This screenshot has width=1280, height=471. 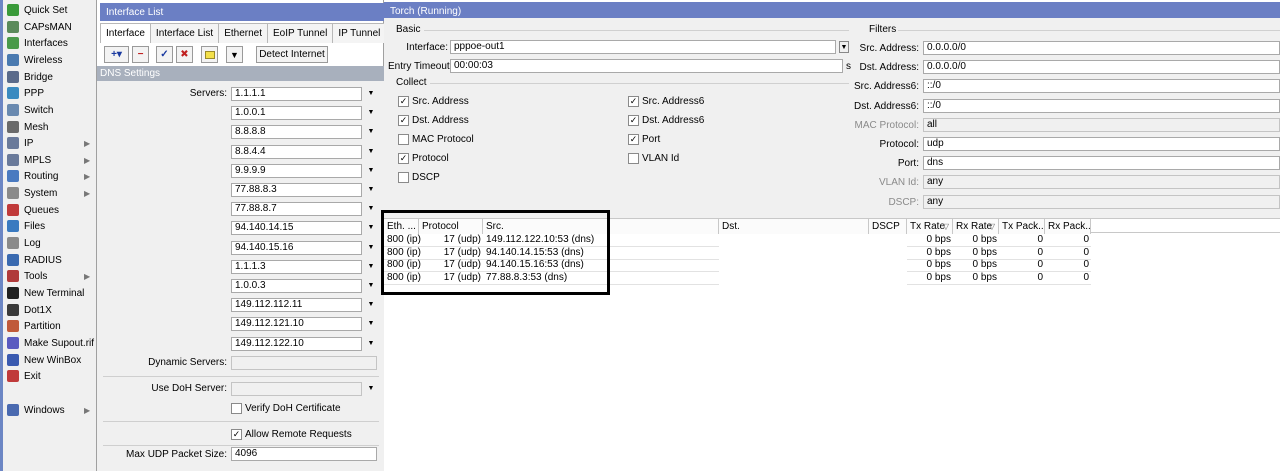 I want to click on dns-server-input: 149.112.122.10, so click(x=296, y=343).